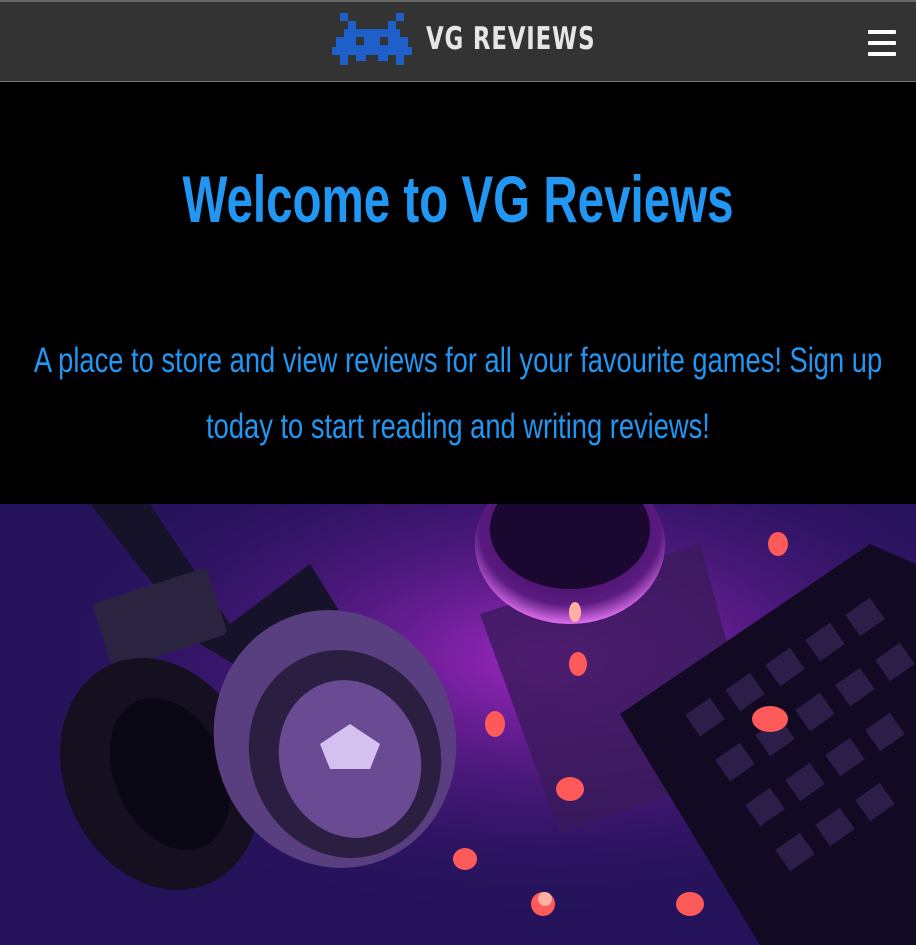 The image size is (916, 945). I want to click on space-invader-icon, so click(372, 39).